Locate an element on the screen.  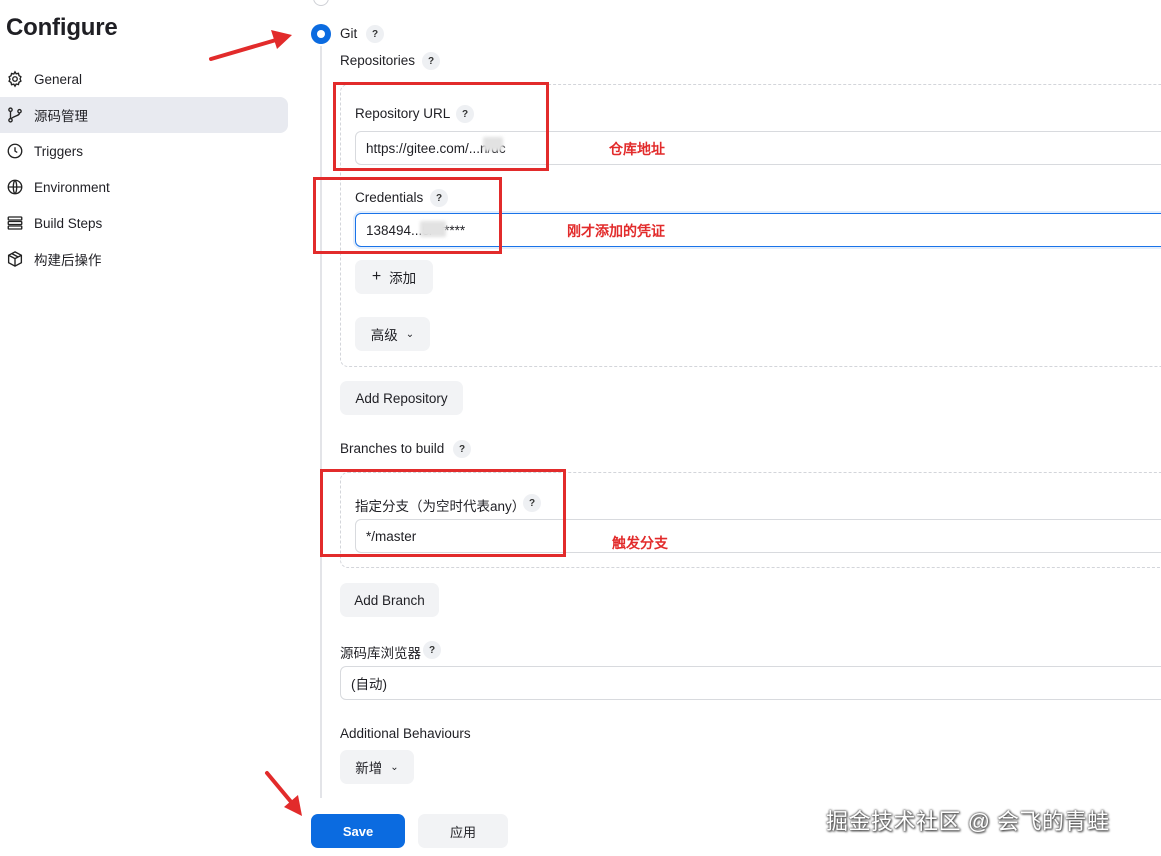
annotation-box-credentials is located at coordinates (407, 215).